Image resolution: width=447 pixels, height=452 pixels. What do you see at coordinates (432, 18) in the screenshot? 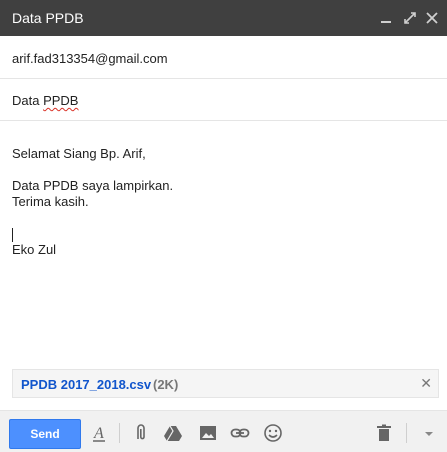
I see `close-icon` at bounding box center [432, 18].